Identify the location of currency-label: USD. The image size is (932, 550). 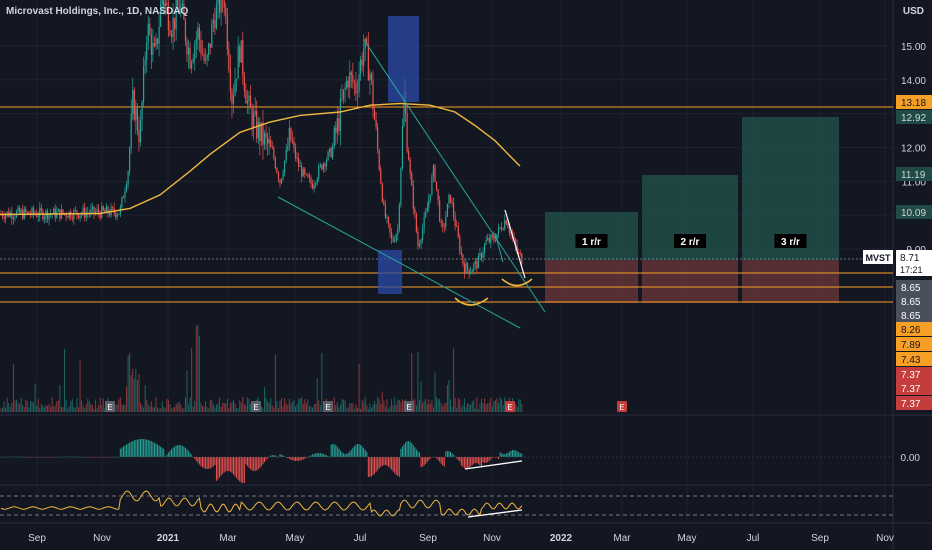
(913, 11).